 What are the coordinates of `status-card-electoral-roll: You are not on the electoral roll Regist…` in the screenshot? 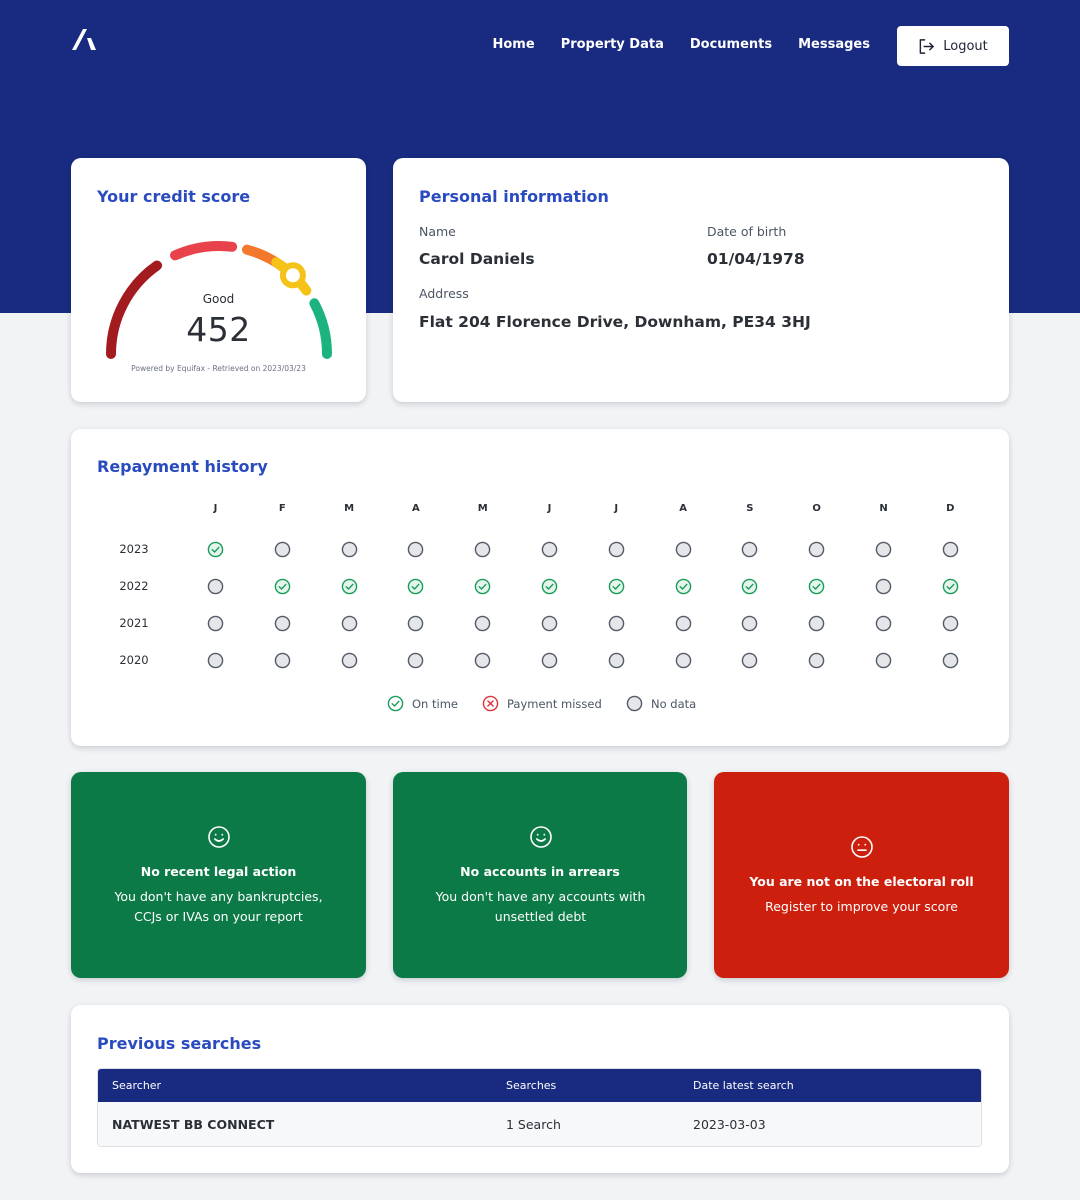 It's located at (861, 875).